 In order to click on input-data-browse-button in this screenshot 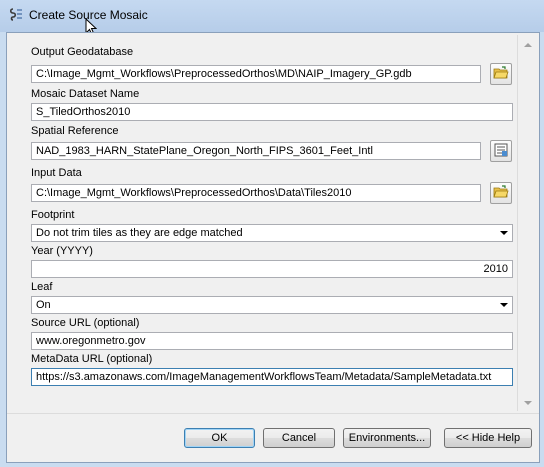, I will do `click(501, 193)`.